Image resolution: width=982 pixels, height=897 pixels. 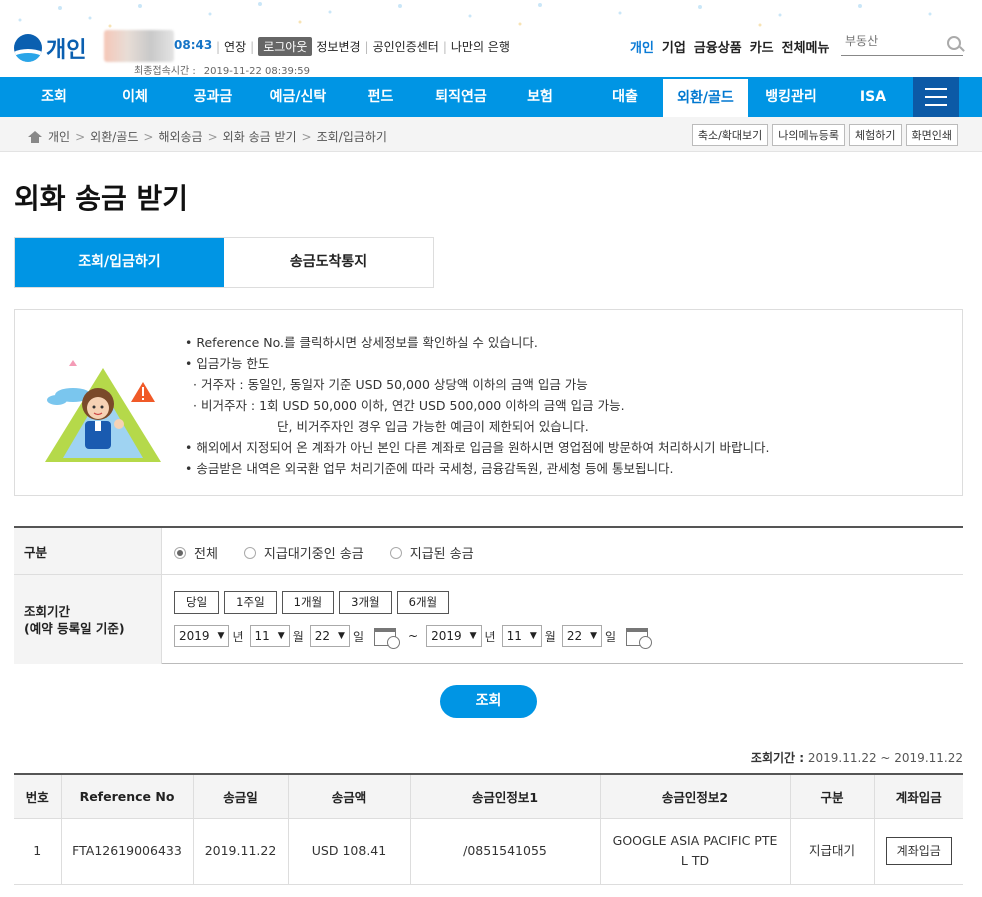 I want to click on nav-item-isa: ISA, so click(x=873, y=97).